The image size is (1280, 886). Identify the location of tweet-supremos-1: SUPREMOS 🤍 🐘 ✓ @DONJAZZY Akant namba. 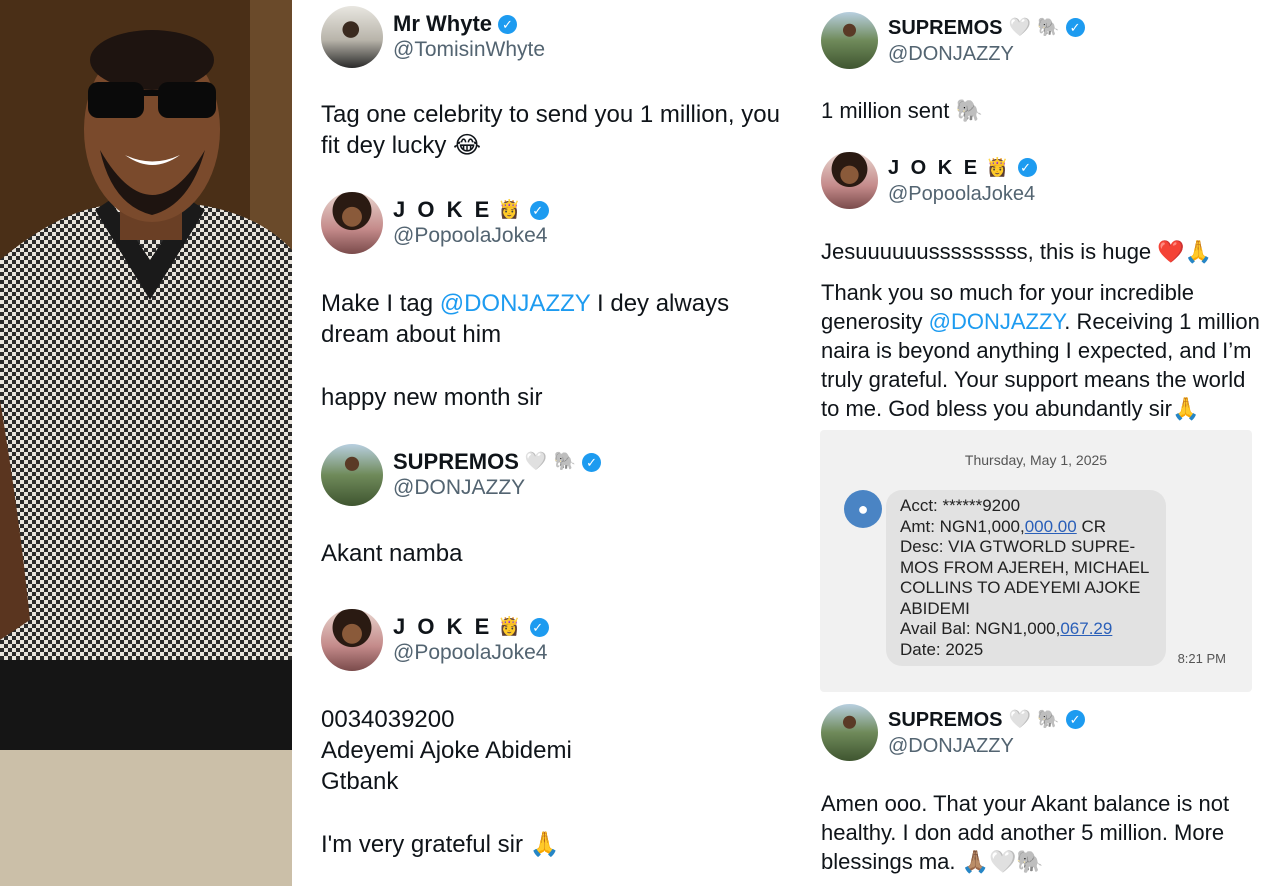
(551, 506).